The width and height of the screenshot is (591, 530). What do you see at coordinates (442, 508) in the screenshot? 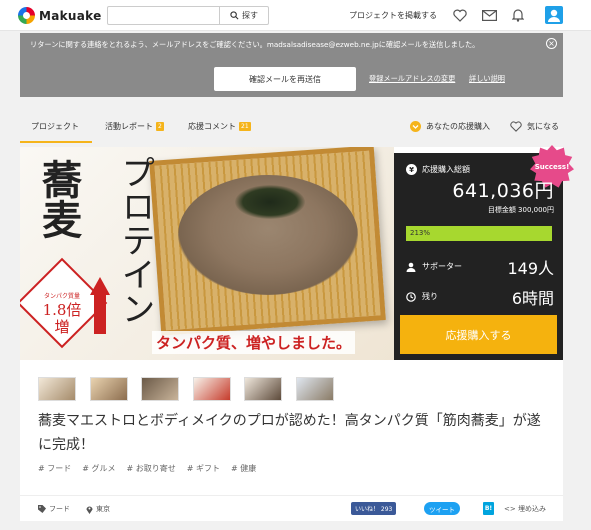
I see `tweet-button: ツイート` at bounding box center [442, 508].